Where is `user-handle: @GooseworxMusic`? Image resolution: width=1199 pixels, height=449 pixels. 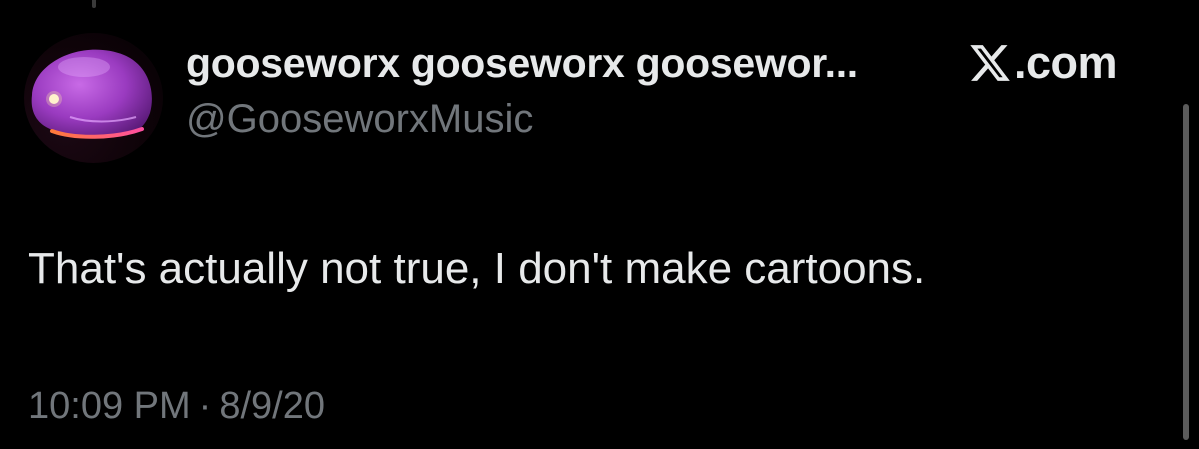
user-handle: @GooseworxMusic is located at coordinates (359, 119).